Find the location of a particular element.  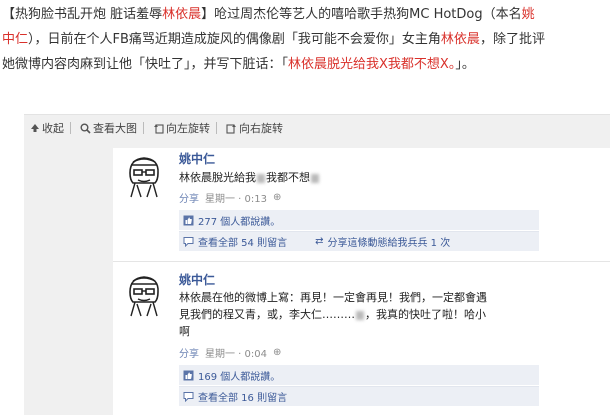

article-text-segment: 」。 is located at coordinates (465, 64).